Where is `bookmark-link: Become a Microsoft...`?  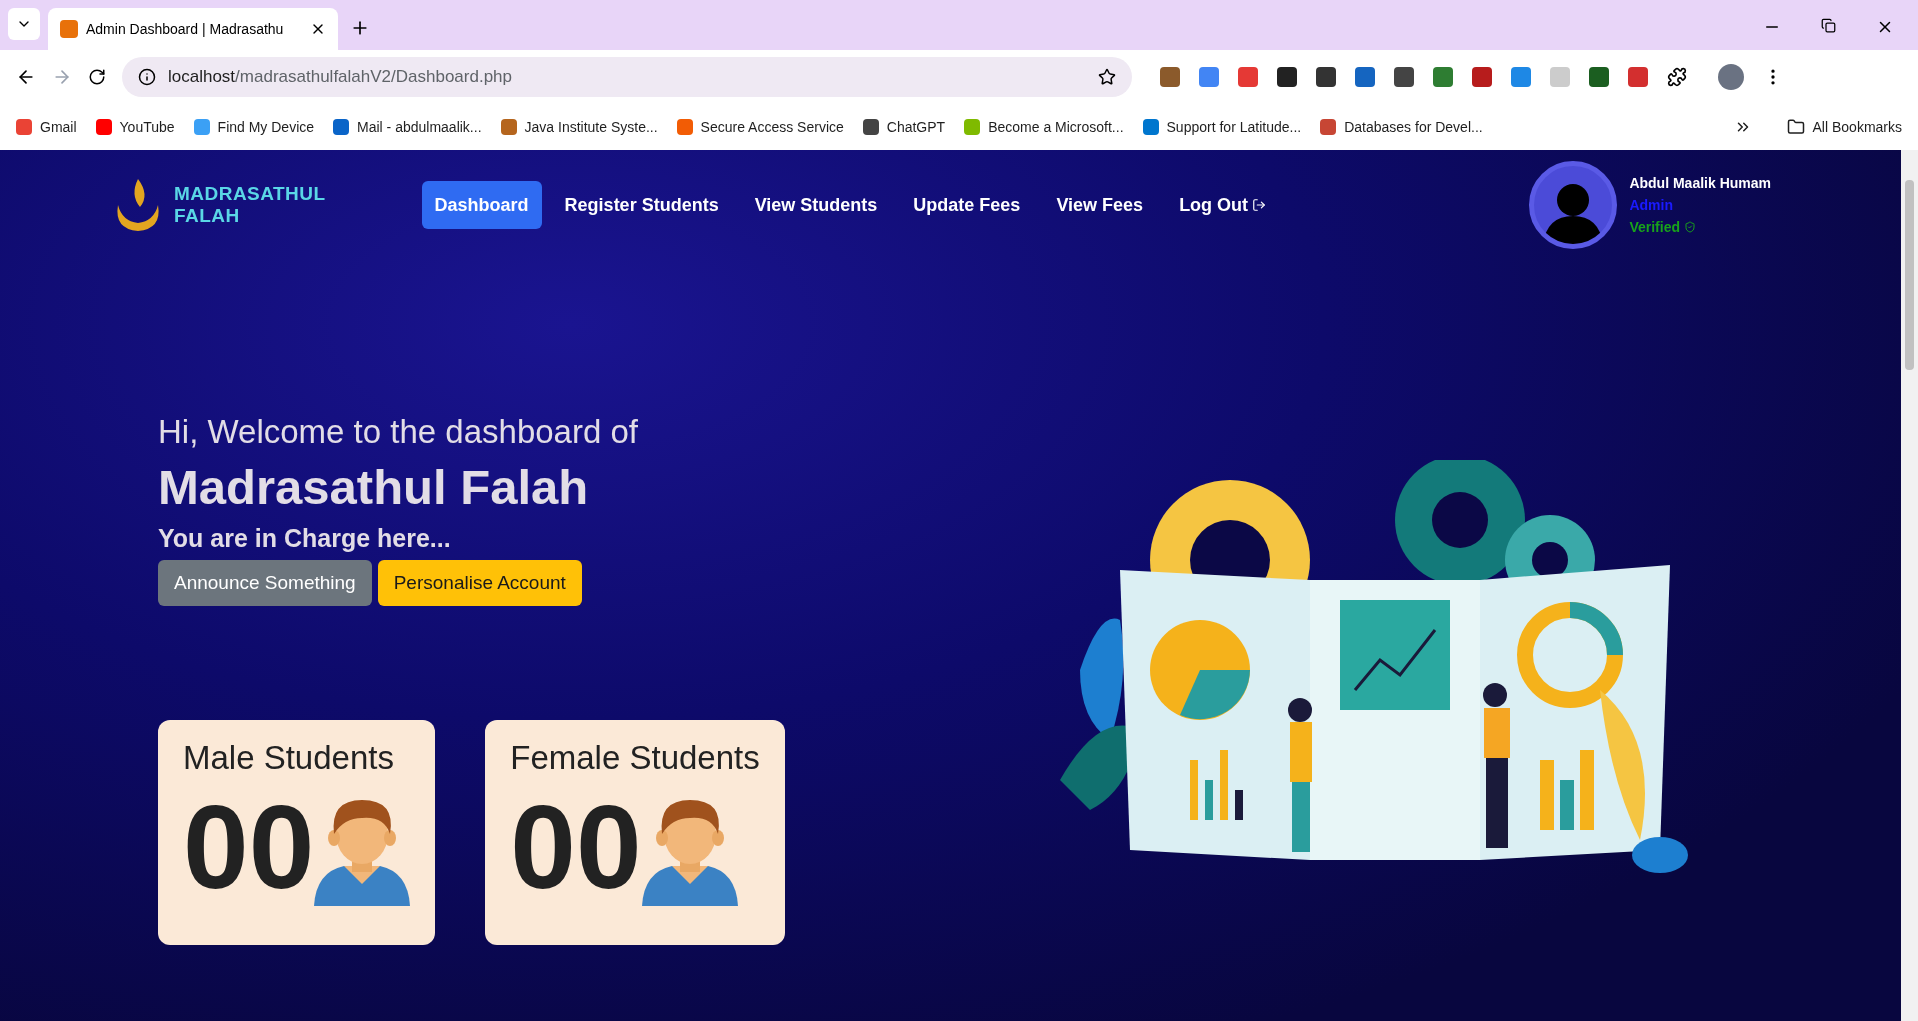
bookmark-link: Become a Microsoft... is located at coordinates (1044, 127).